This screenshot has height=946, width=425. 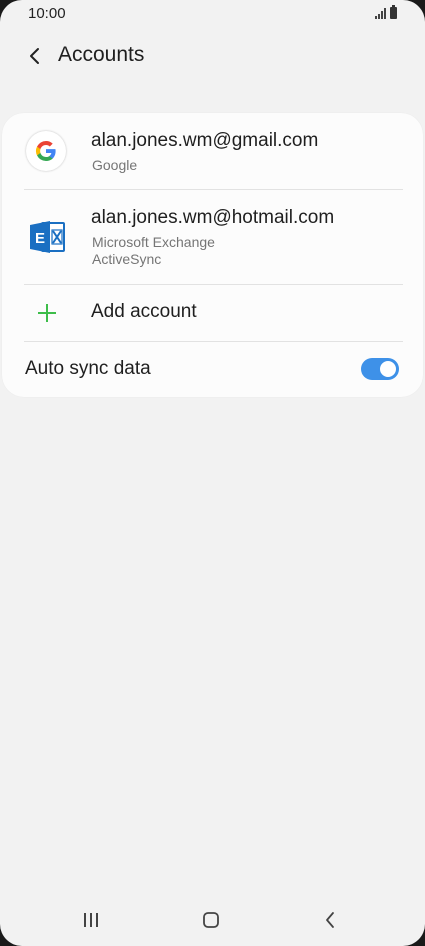 I want to click on status-bar: 10:00, so click(x=212, y=14).